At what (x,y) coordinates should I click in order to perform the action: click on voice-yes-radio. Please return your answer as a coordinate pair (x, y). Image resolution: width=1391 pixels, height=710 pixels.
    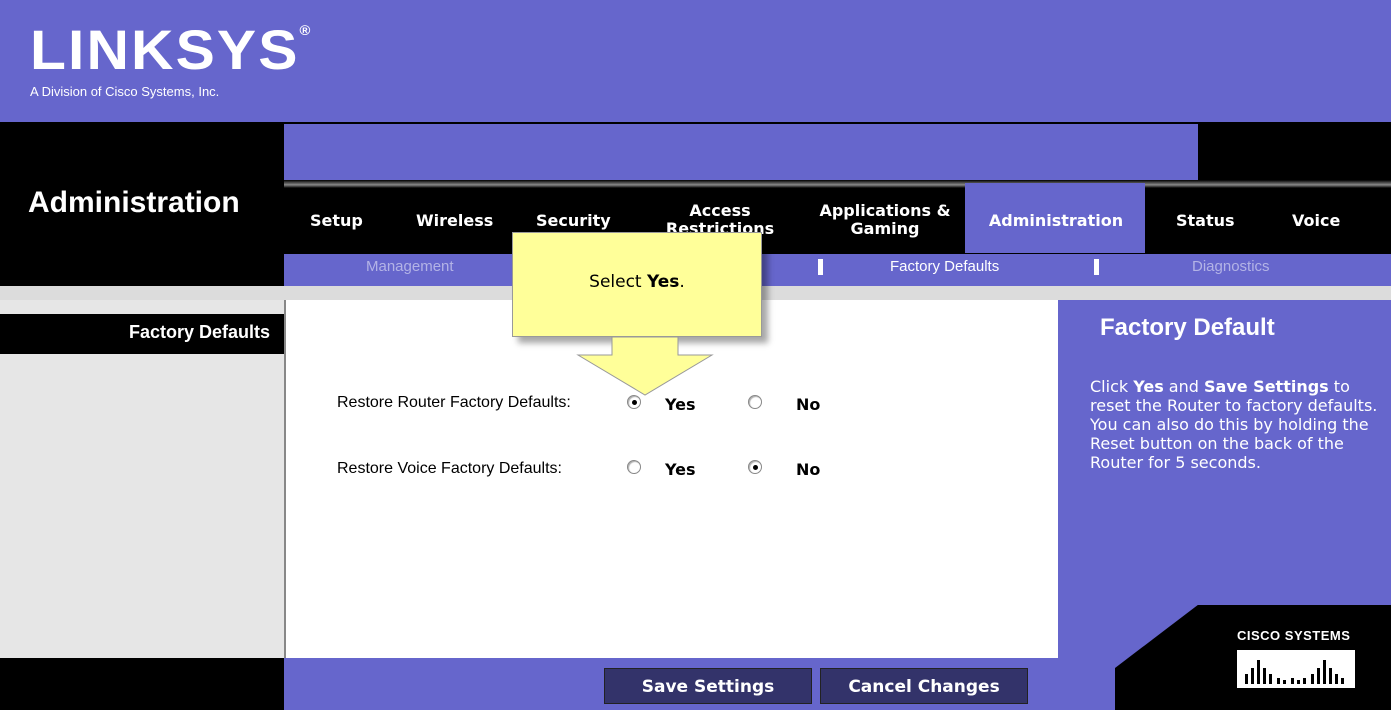
    Looking at the image, I should click on (634, 467).